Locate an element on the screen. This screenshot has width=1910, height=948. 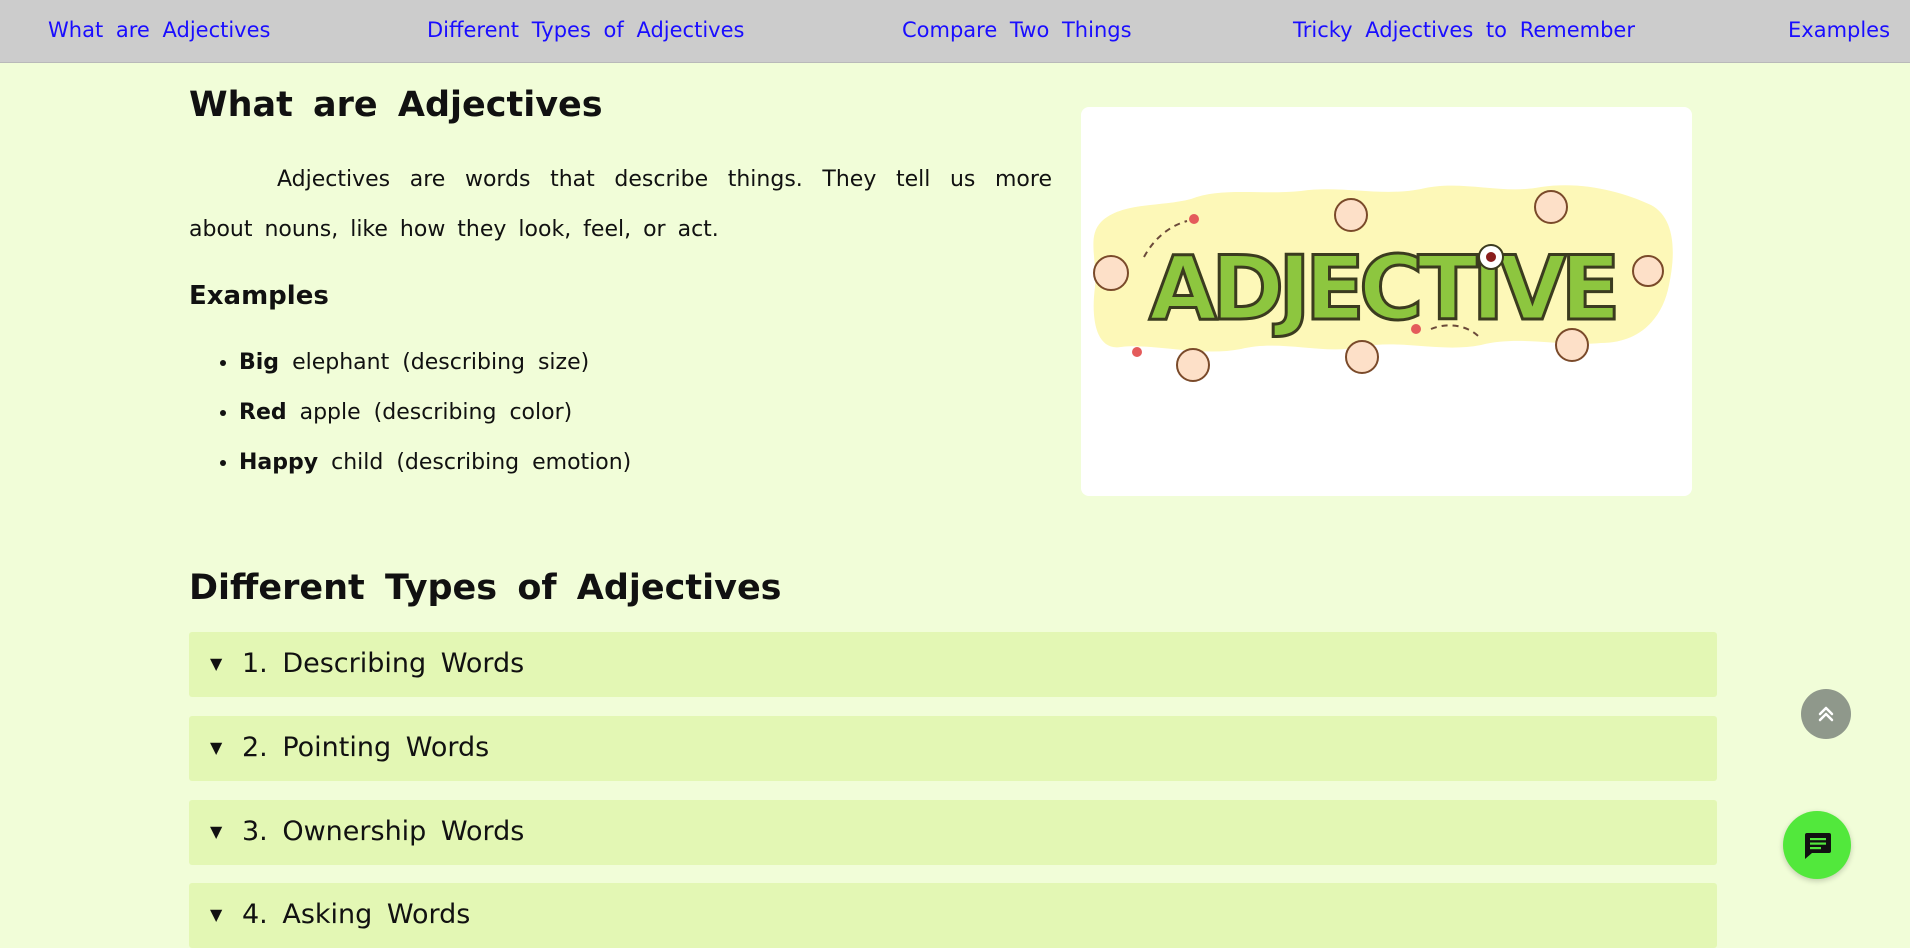
list-item: Big elephant (describing size) is located at coordinates (435, 363).